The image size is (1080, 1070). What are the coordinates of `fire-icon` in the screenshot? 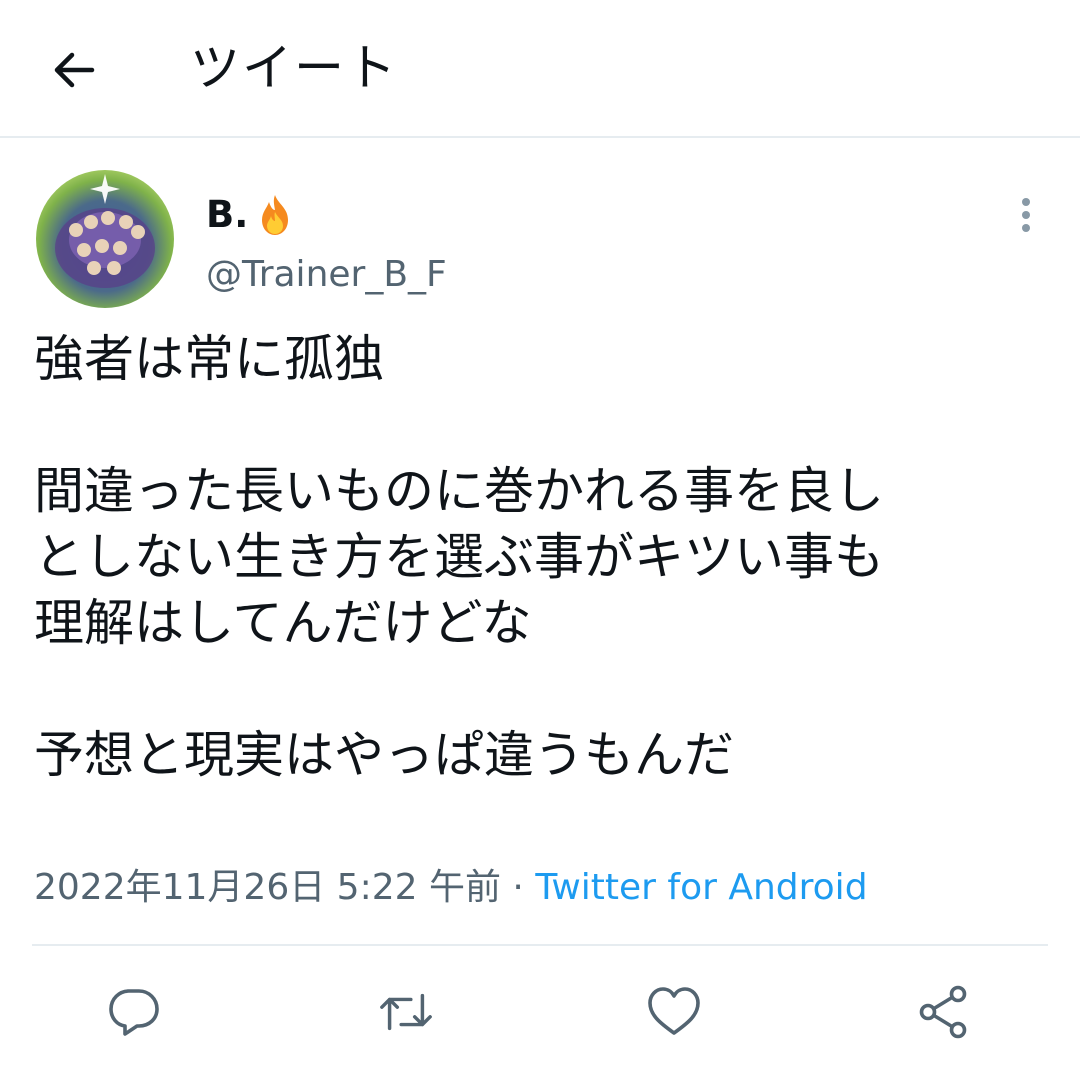 It's located at (275, 215).